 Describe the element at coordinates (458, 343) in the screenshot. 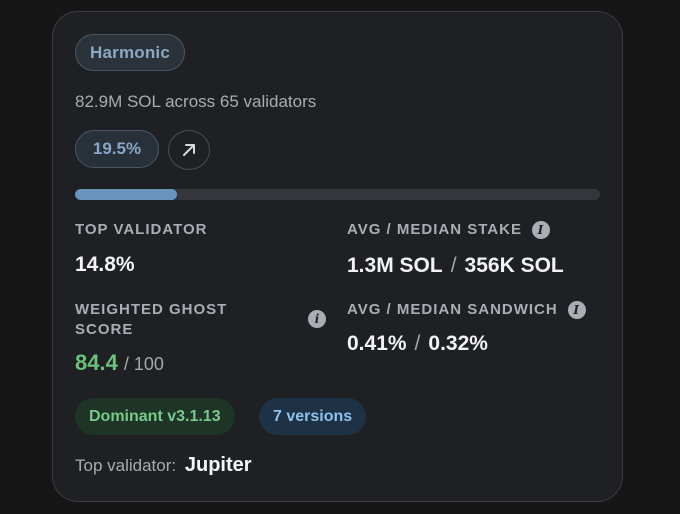

I see `median-sandwich: 0.32%` at that location.